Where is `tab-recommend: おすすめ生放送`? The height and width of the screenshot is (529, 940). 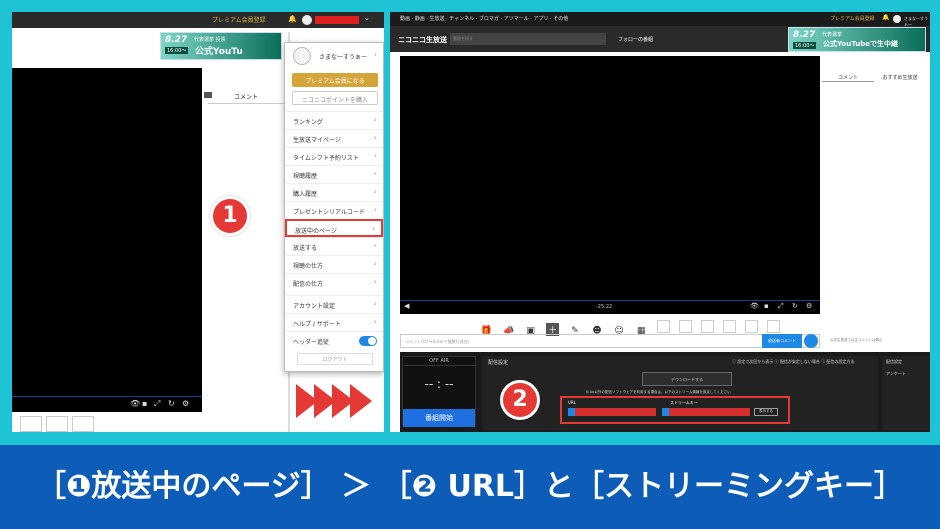
tab-recommend: おすすめ生放送 is located at coordinates (900, 77).